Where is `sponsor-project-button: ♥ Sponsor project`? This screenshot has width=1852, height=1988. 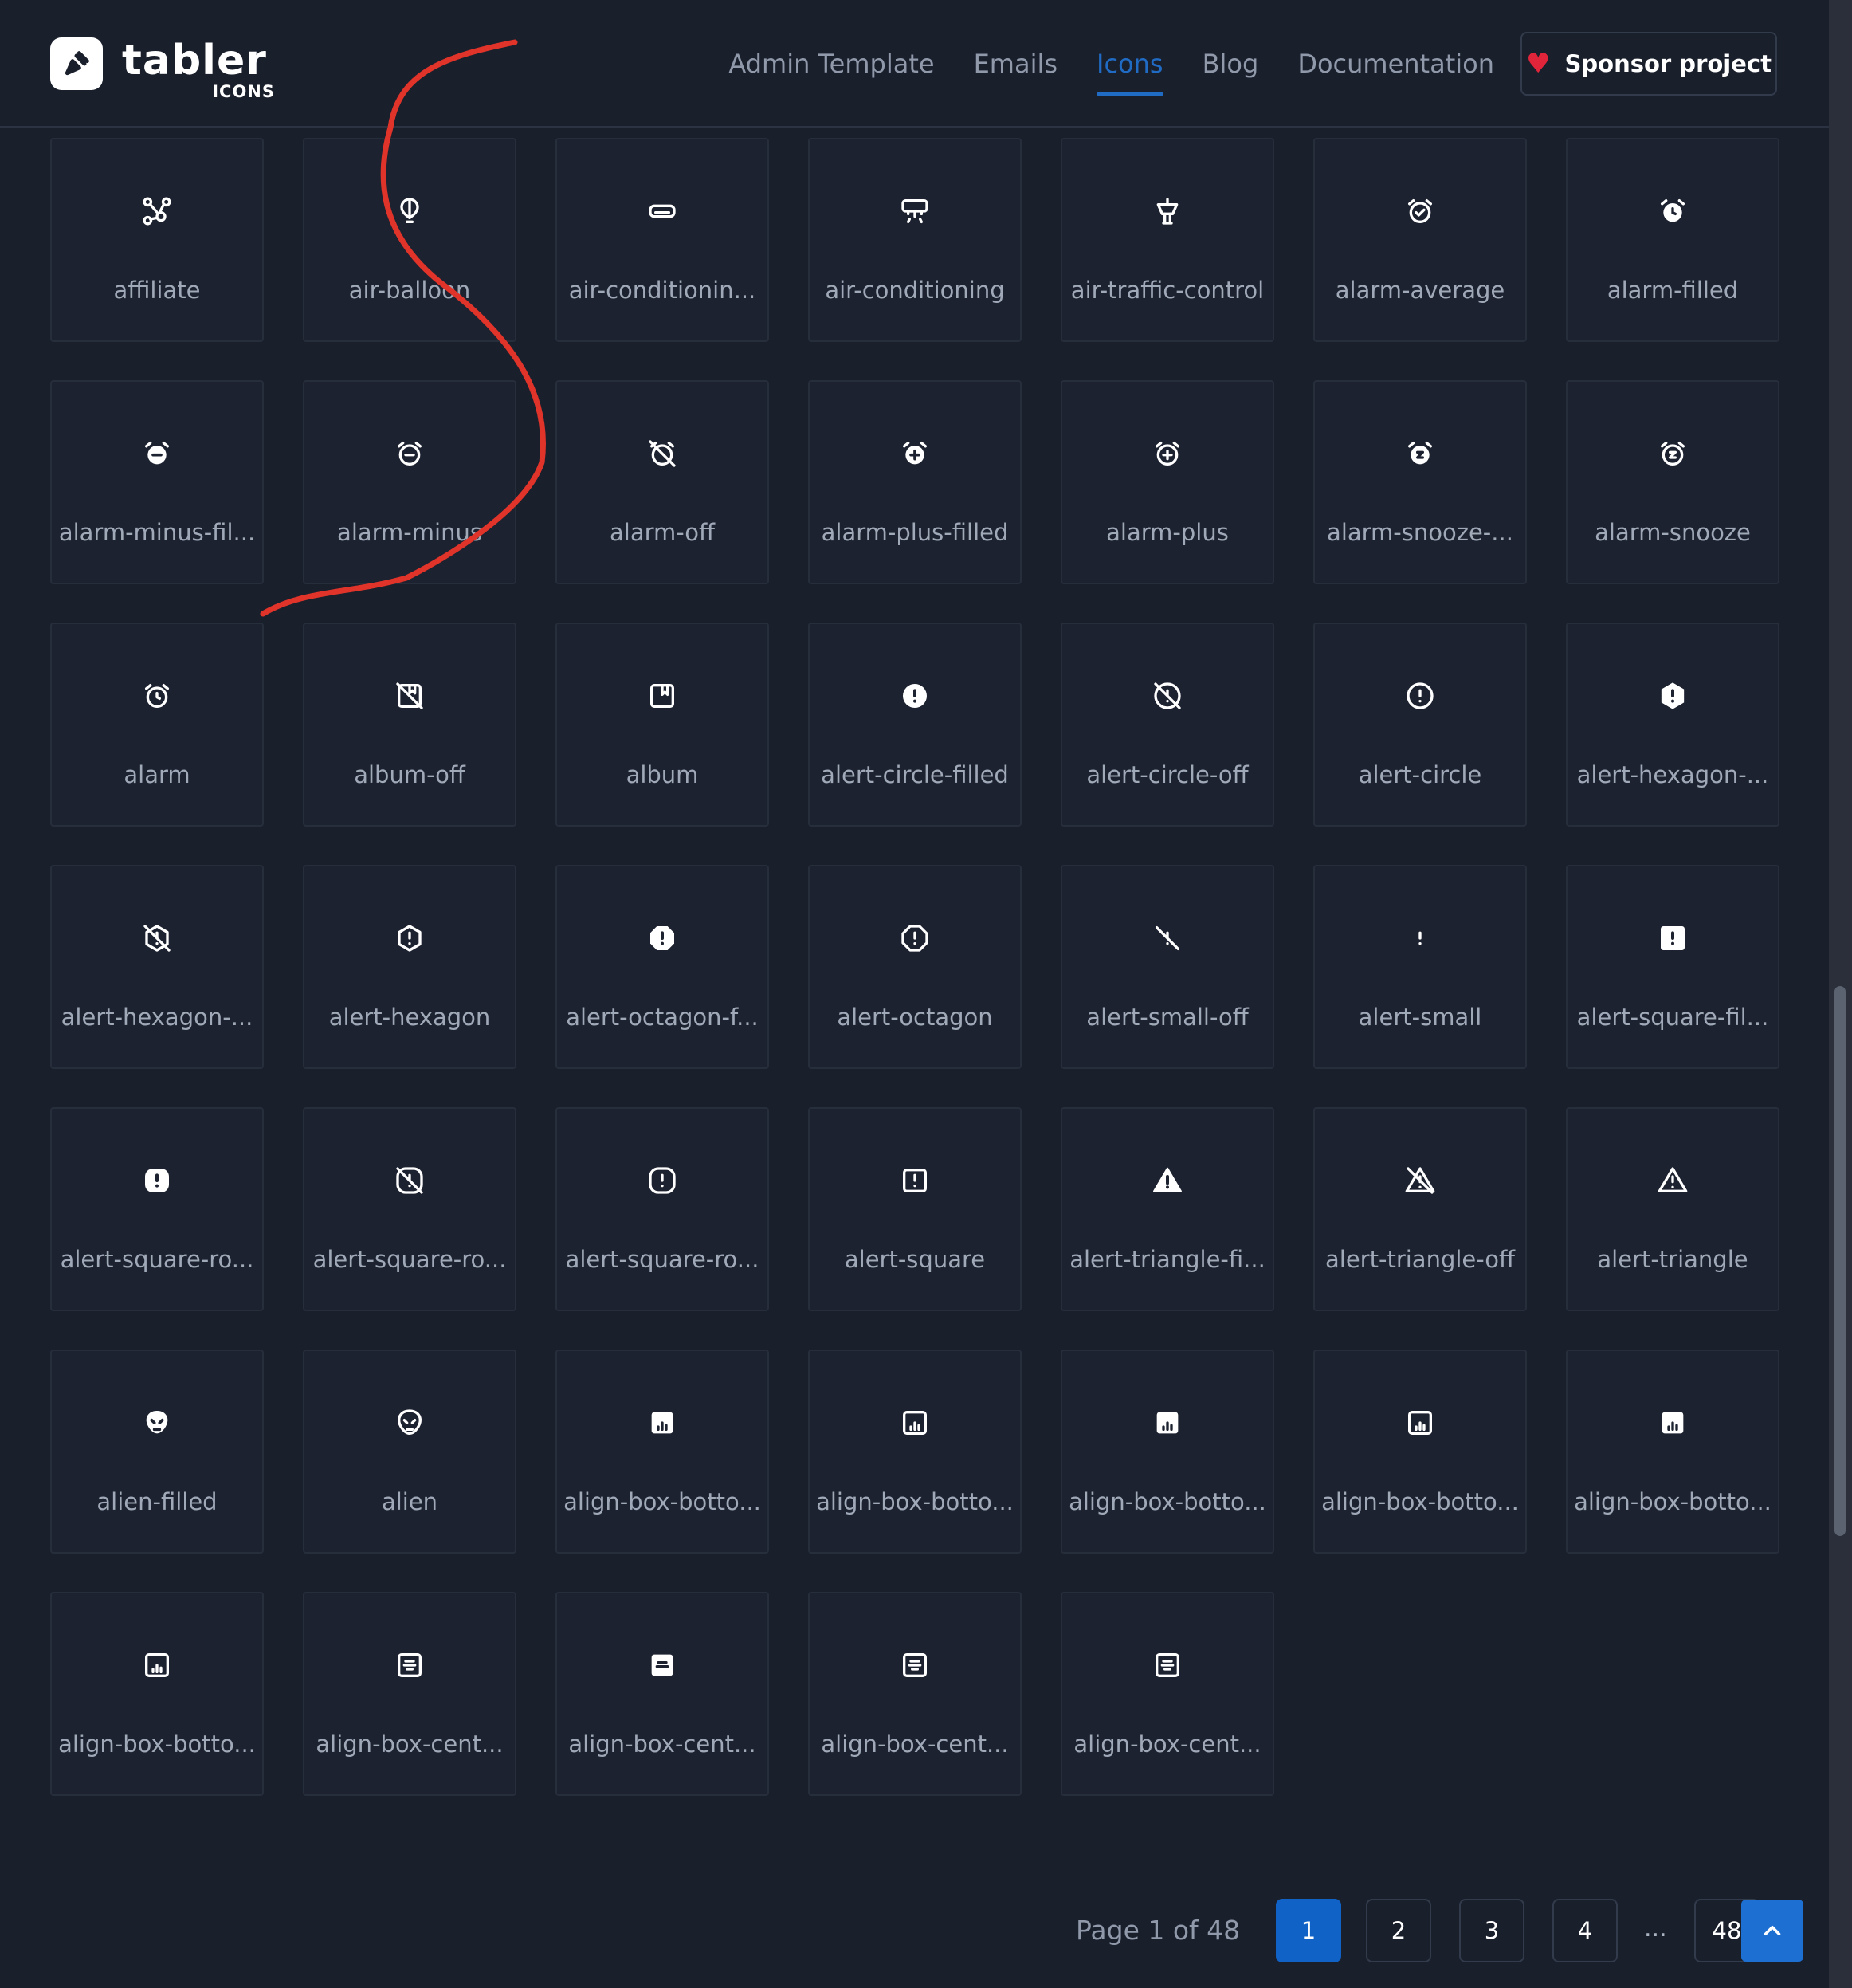
sponsor-project-button: ♥ Sponsor project is located at coordinates (1648, 64).